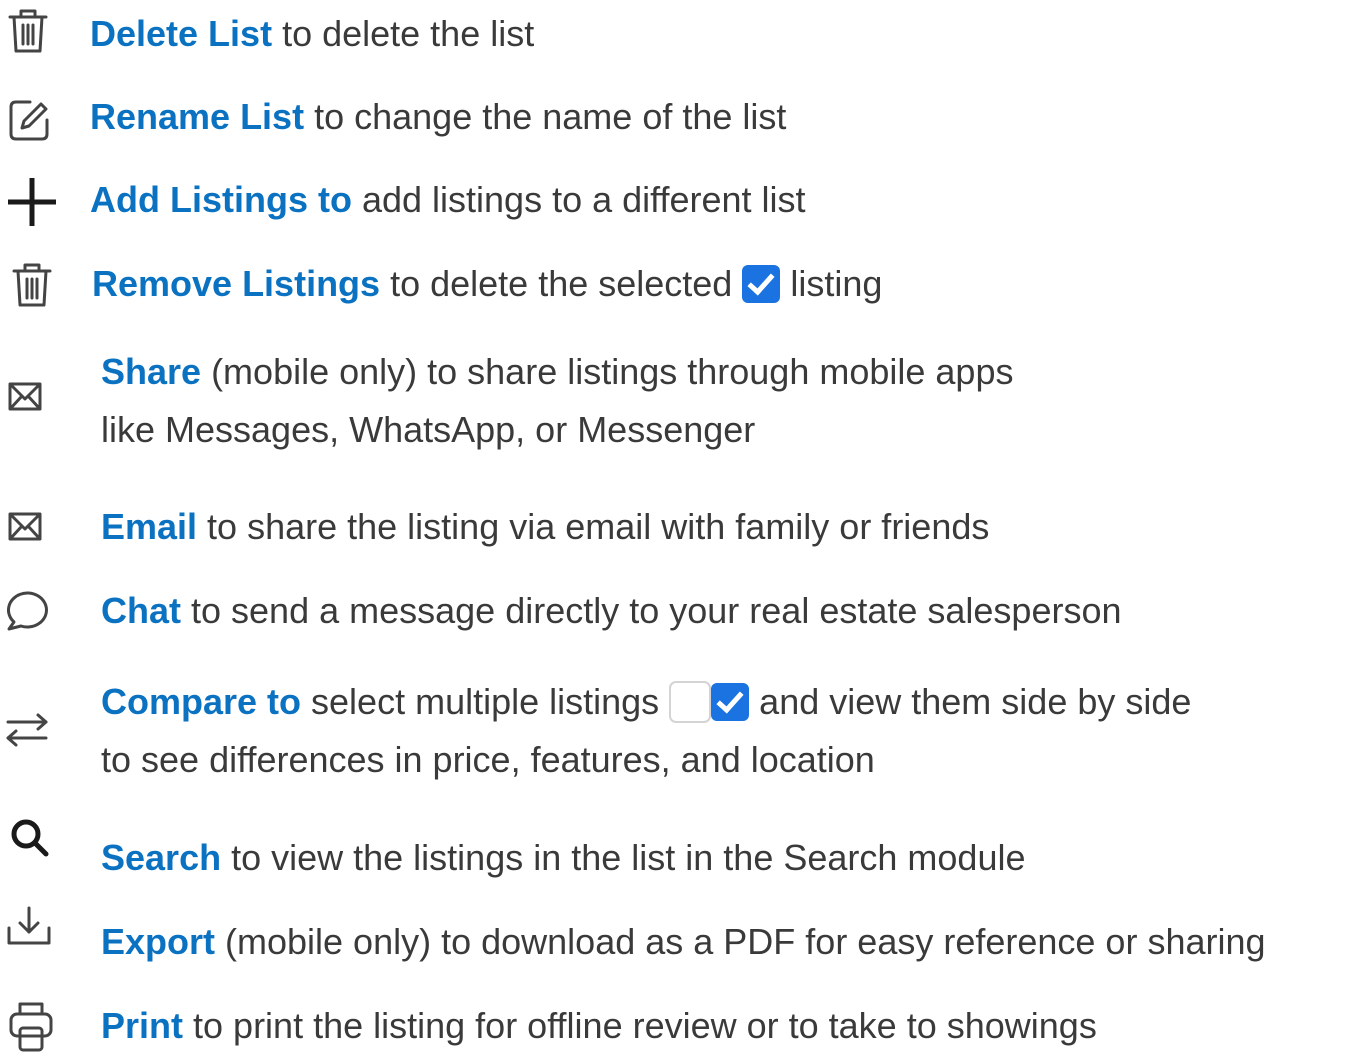  I want to click on item-keyword: Search, so click(161, 857).